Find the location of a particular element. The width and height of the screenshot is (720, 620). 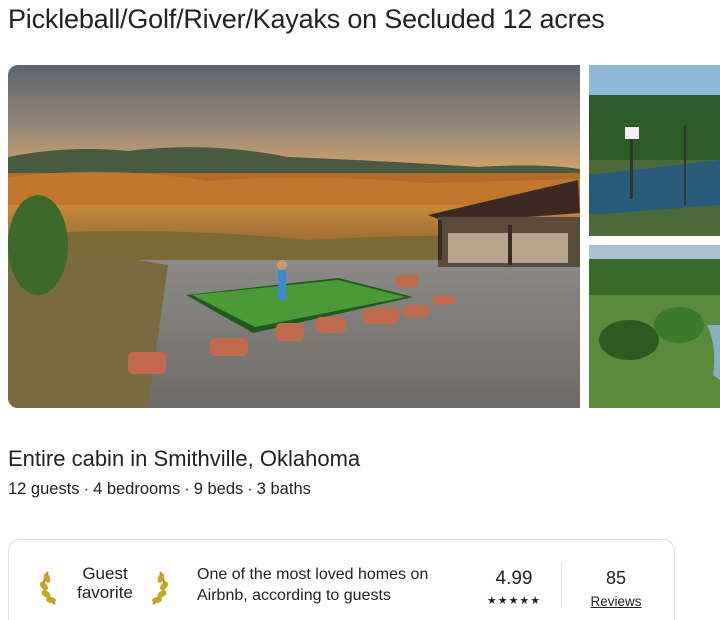

guest-favorite-line2: favorite is located at coordinates (105, 592).